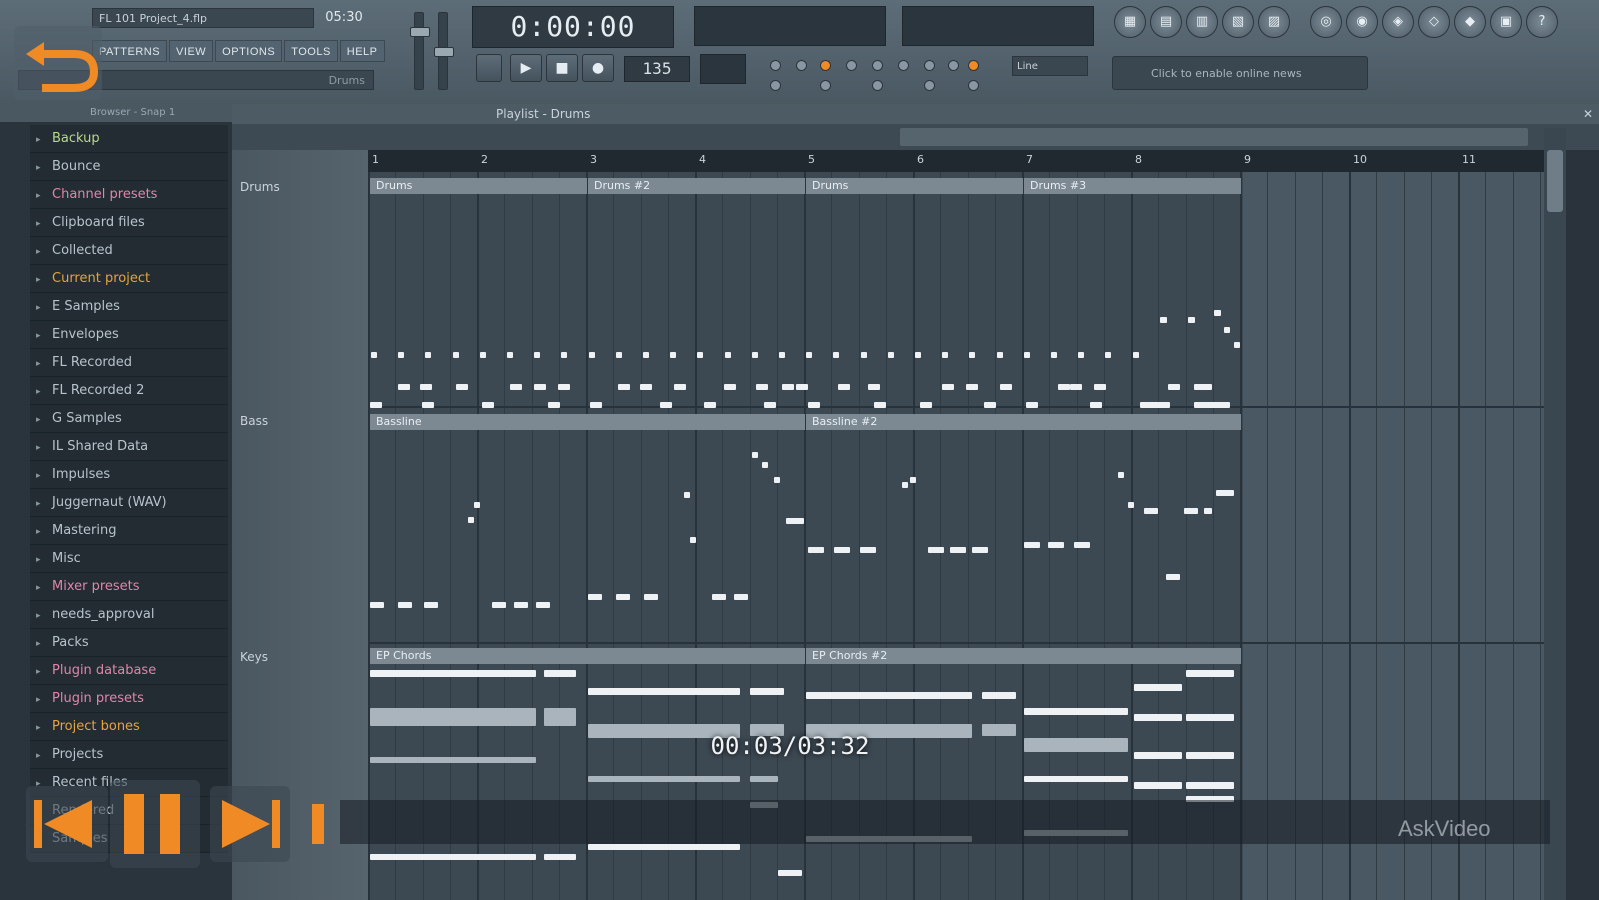 This screenshot has width=1599, height=900. Describe the element at coordinates (956, 161) in the screenshot. I see `timeline-ruler: 1 2 3 4 5 6 7 8 9 10 11` at that location.